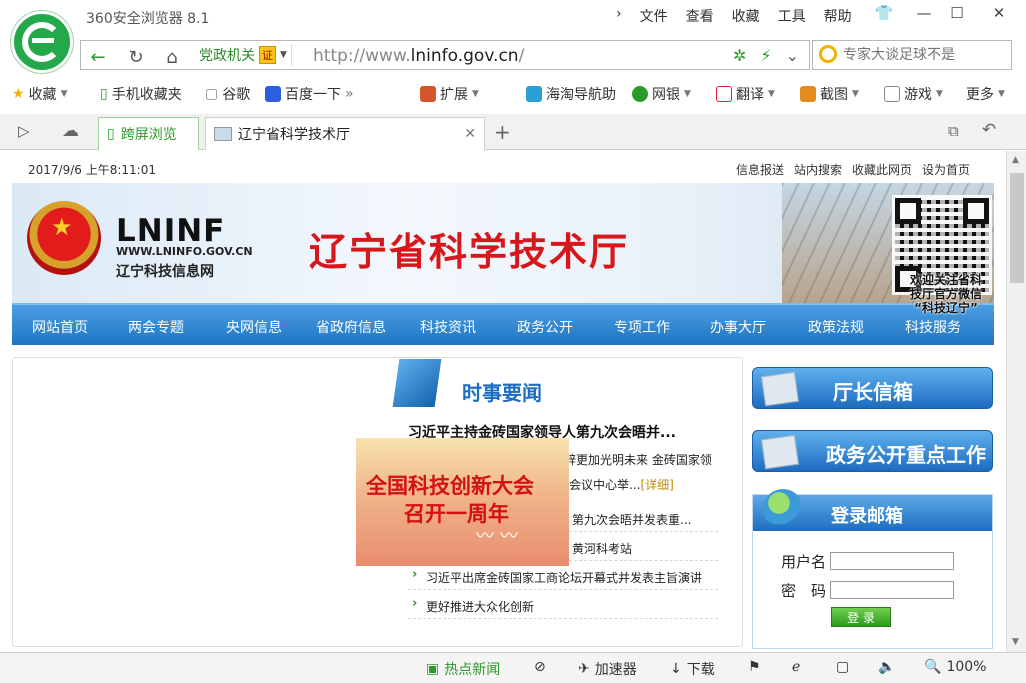 The image size is (1026, 683). I want to click on close-tab-icon: ✕, so click(470, 134).